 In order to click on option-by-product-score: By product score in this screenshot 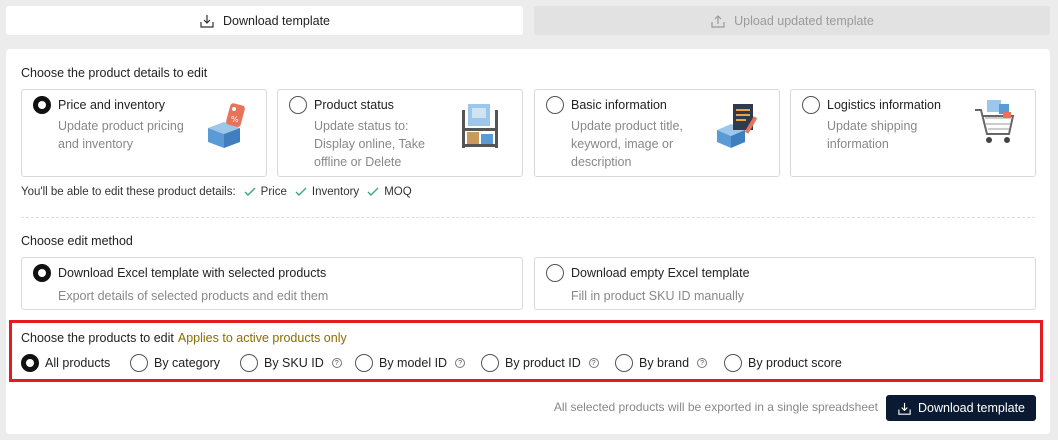, I will do `click(783, 363)`.